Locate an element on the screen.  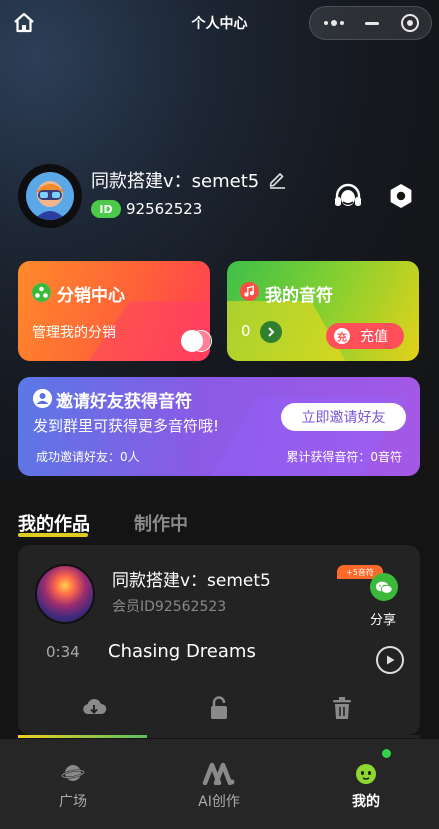
username: 同款搭建v：semet5 is located at coordinates (175, 181).